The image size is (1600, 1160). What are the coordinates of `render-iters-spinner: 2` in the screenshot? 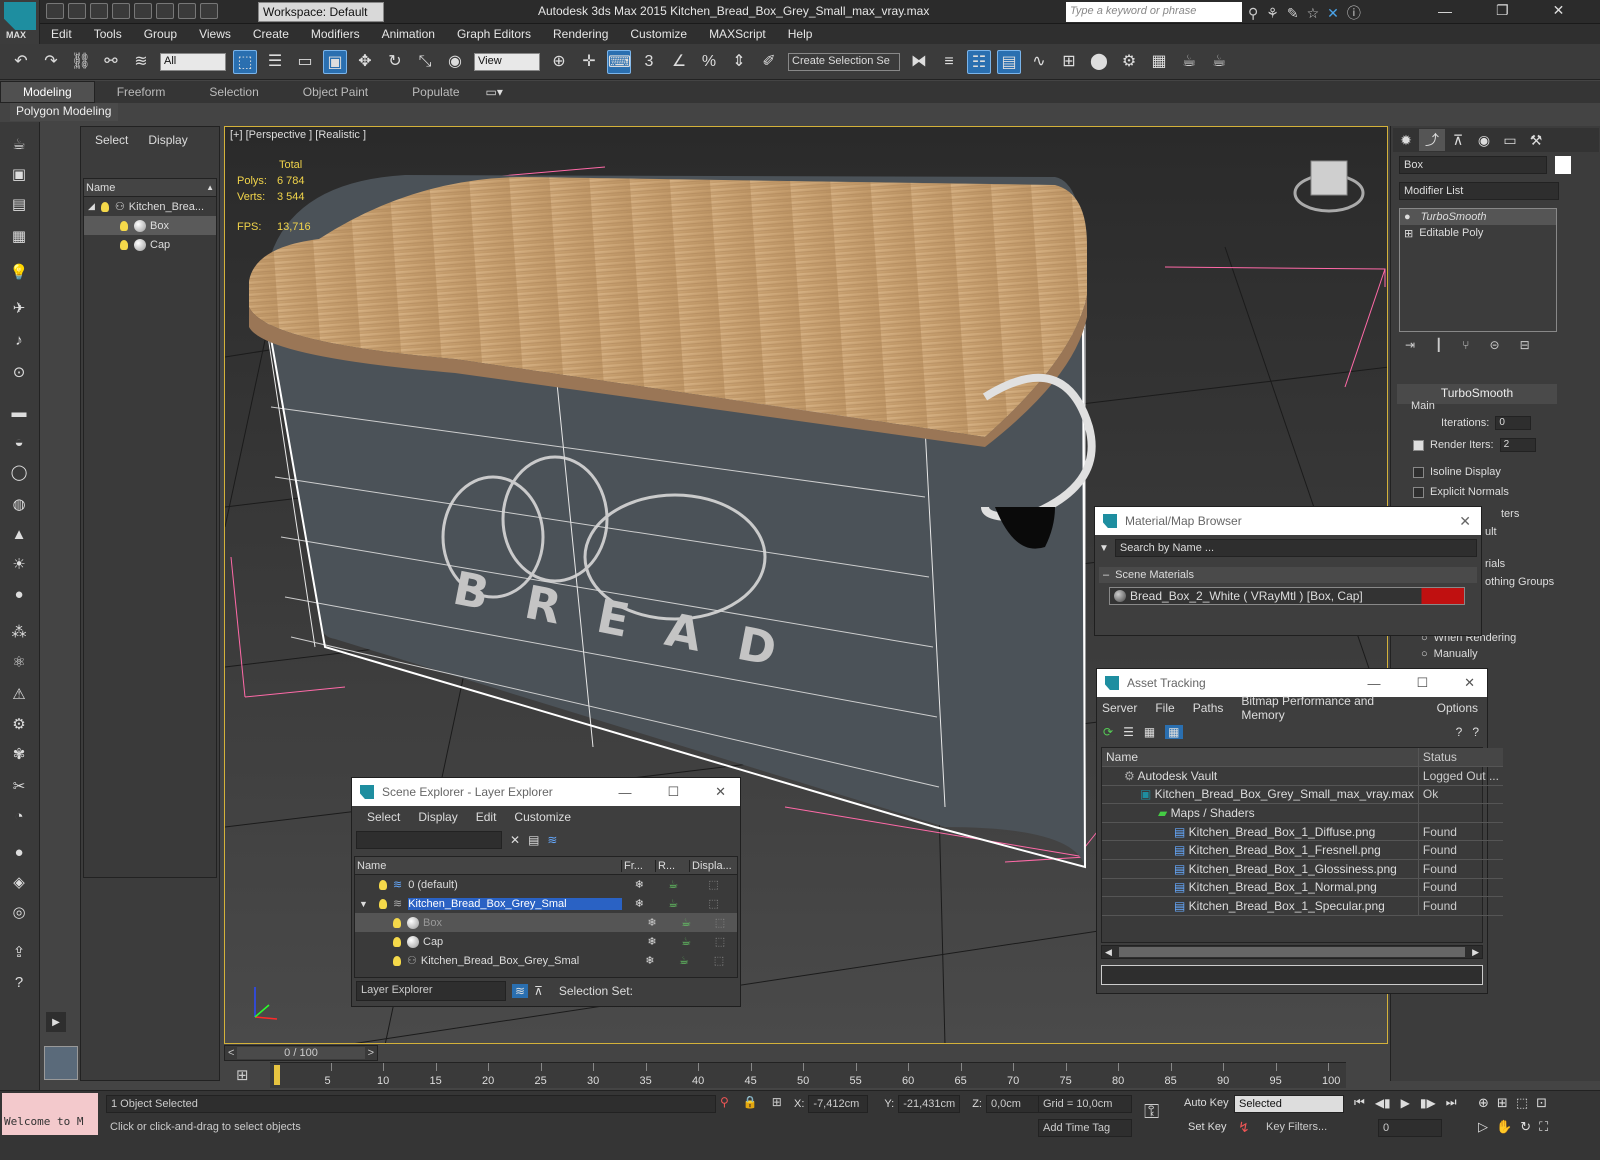 It's located at (1517, 445).